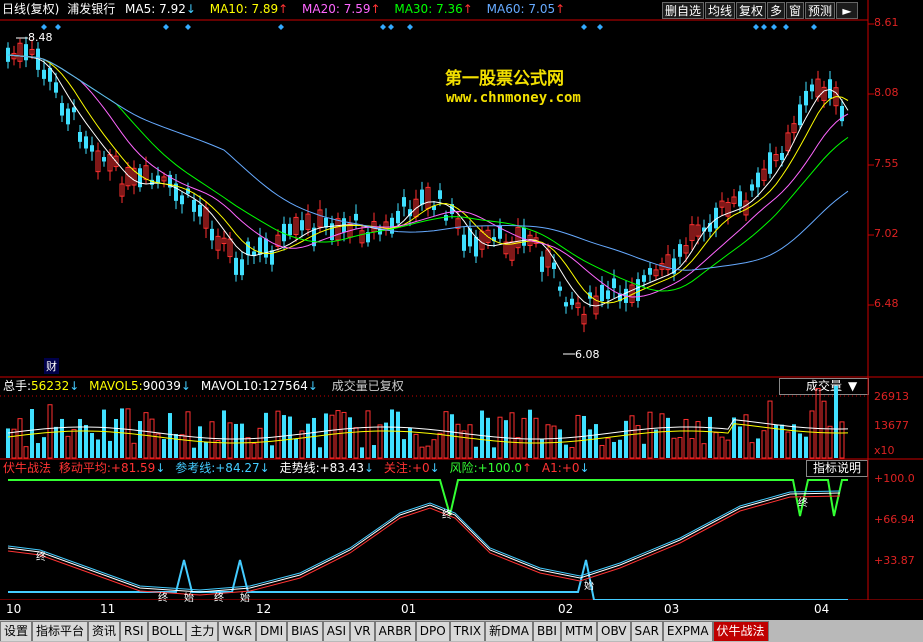  What do you see at coordinates (891, 396) in the screenshot?
I see `volume-axis-label: 26913` at bounding box center [891, 396].